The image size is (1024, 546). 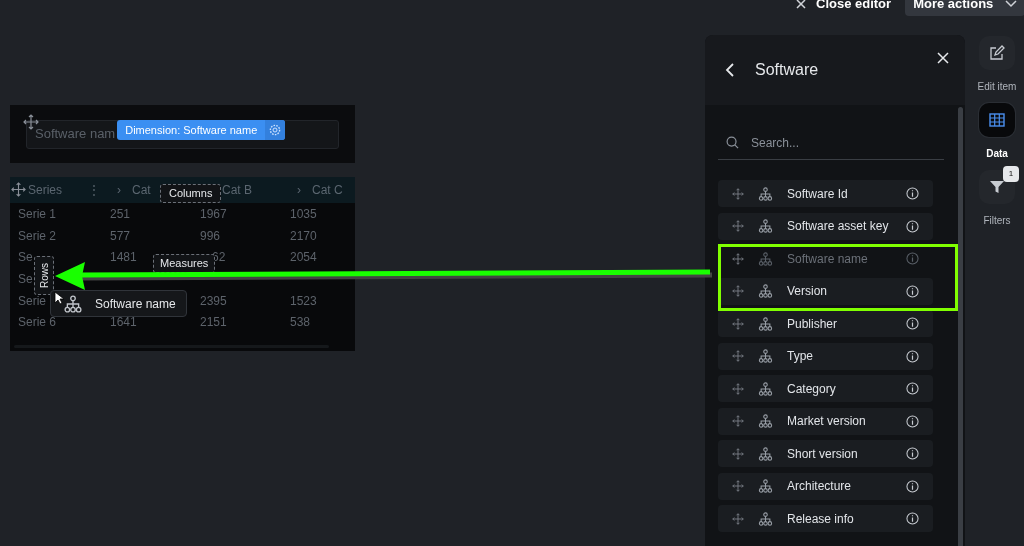 I want to click on column-header: ⋮, so click(x=94, y=190).